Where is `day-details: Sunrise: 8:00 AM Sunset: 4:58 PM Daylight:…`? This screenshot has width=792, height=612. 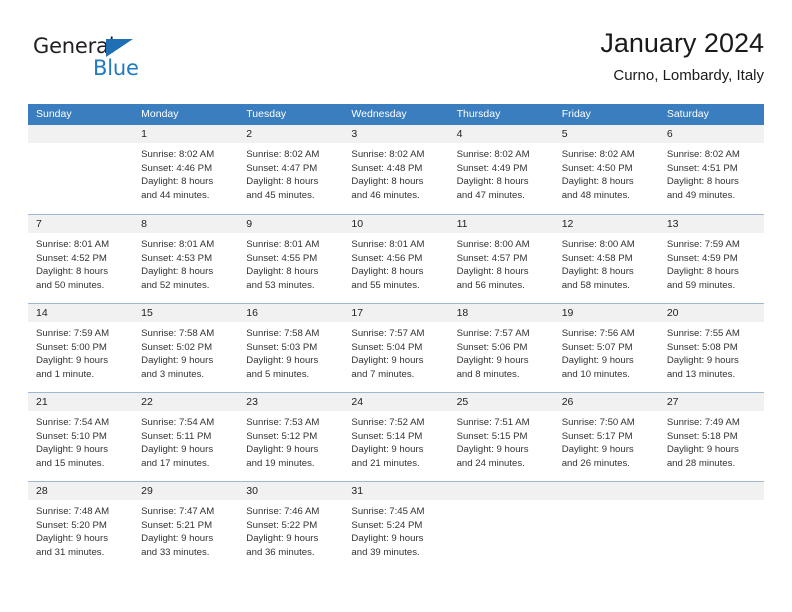 day-details: Sunrise: 8:00 AM Sunset: 4:58 PM Daylight:… is located at coordinates (606, 262).